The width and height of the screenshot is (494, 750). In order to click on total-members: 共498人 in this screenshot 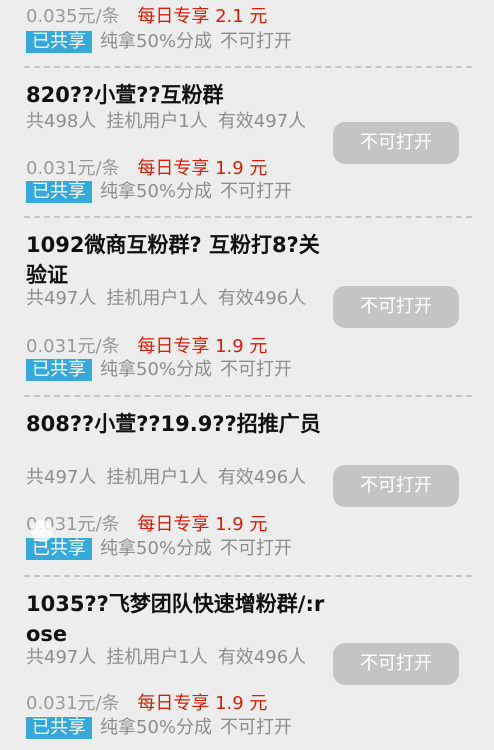, I will do `click(61, 121)`.